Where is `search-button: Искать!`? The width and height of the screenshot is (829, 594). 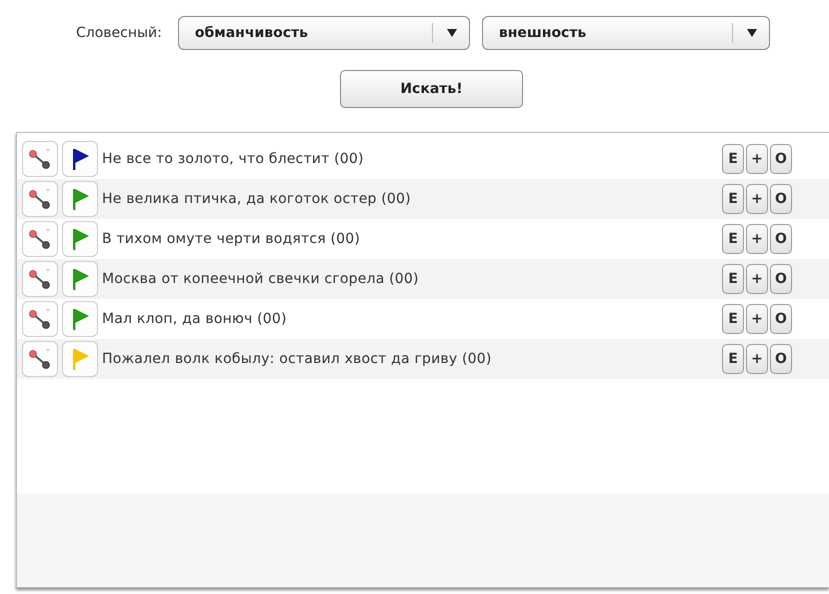
search-button: Искать! is located at coordinates (431, 89).